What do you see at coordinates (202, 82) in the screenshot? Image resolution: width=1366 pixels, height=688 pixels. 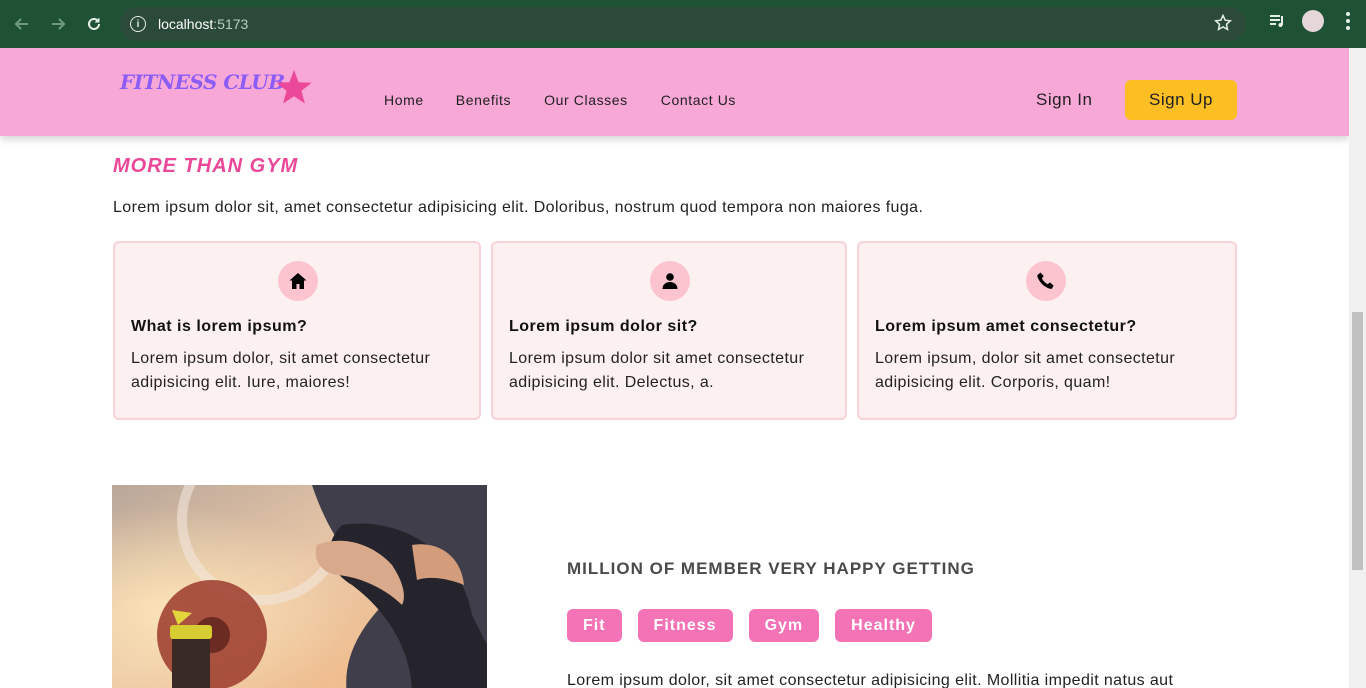 I see `logo-text: FITNESS CLUB` at bounding box center [202, 82].